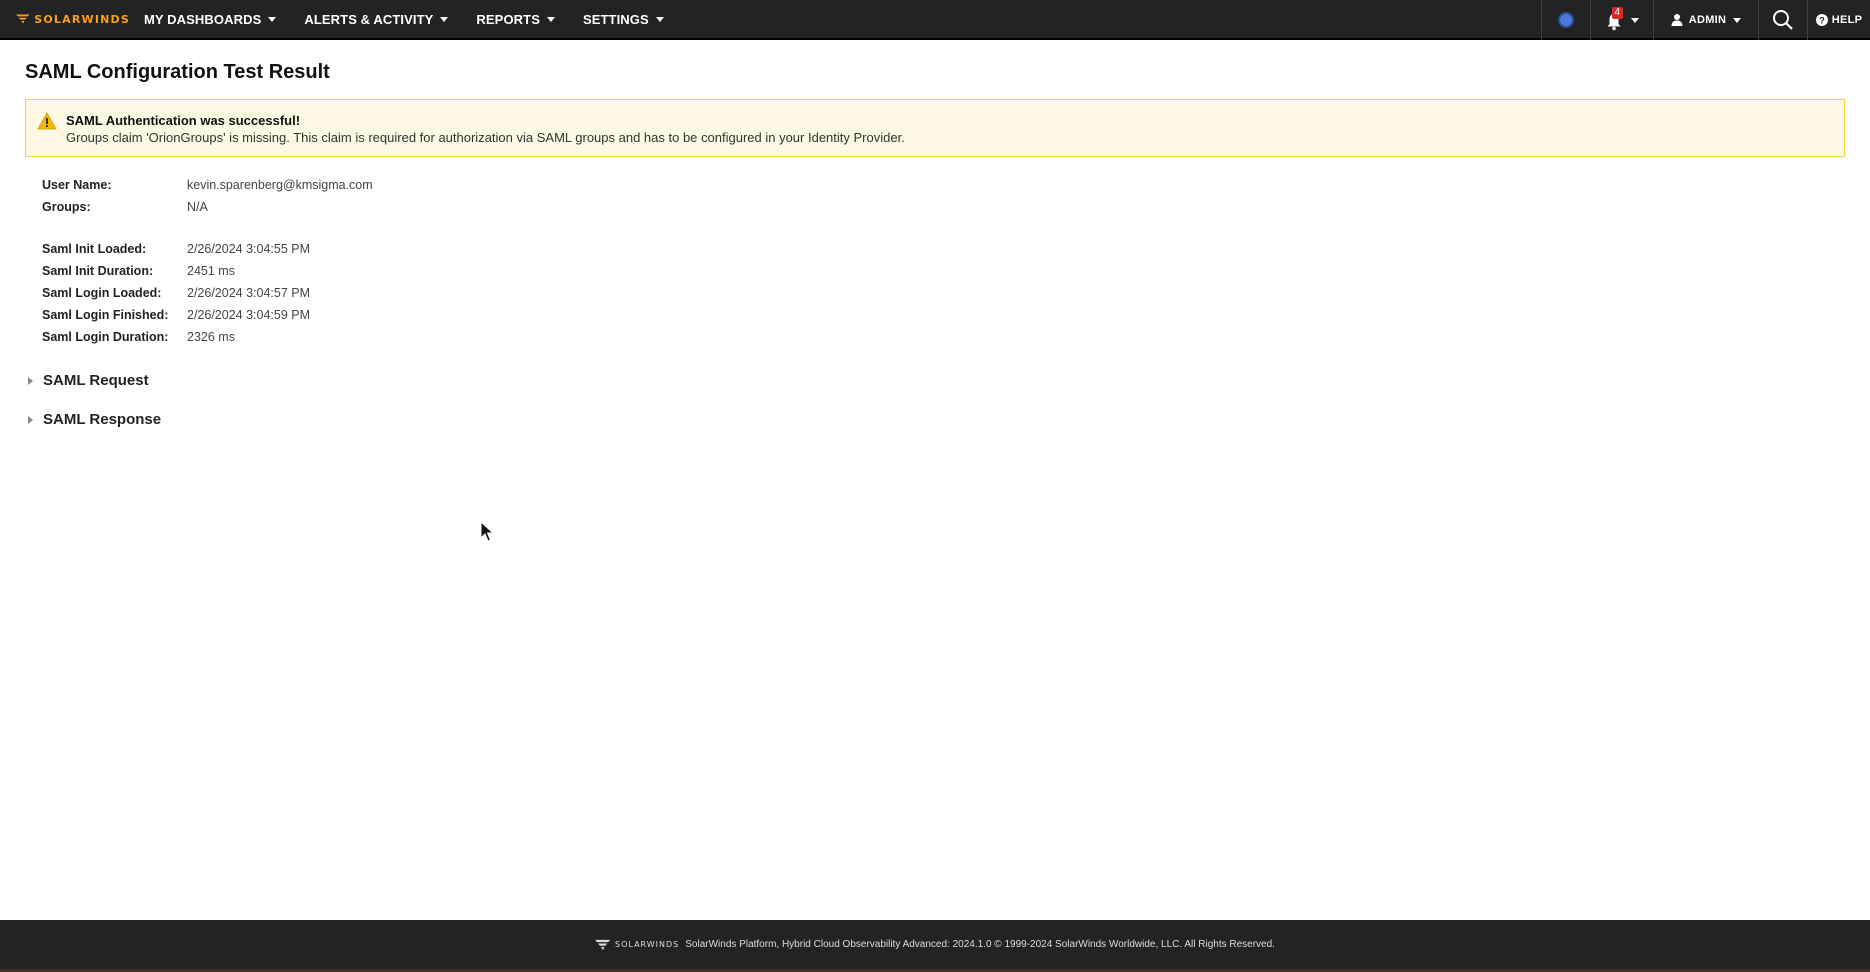  I want to click on solarwinds-logo: SOLARWINDS, so click(65, 19).